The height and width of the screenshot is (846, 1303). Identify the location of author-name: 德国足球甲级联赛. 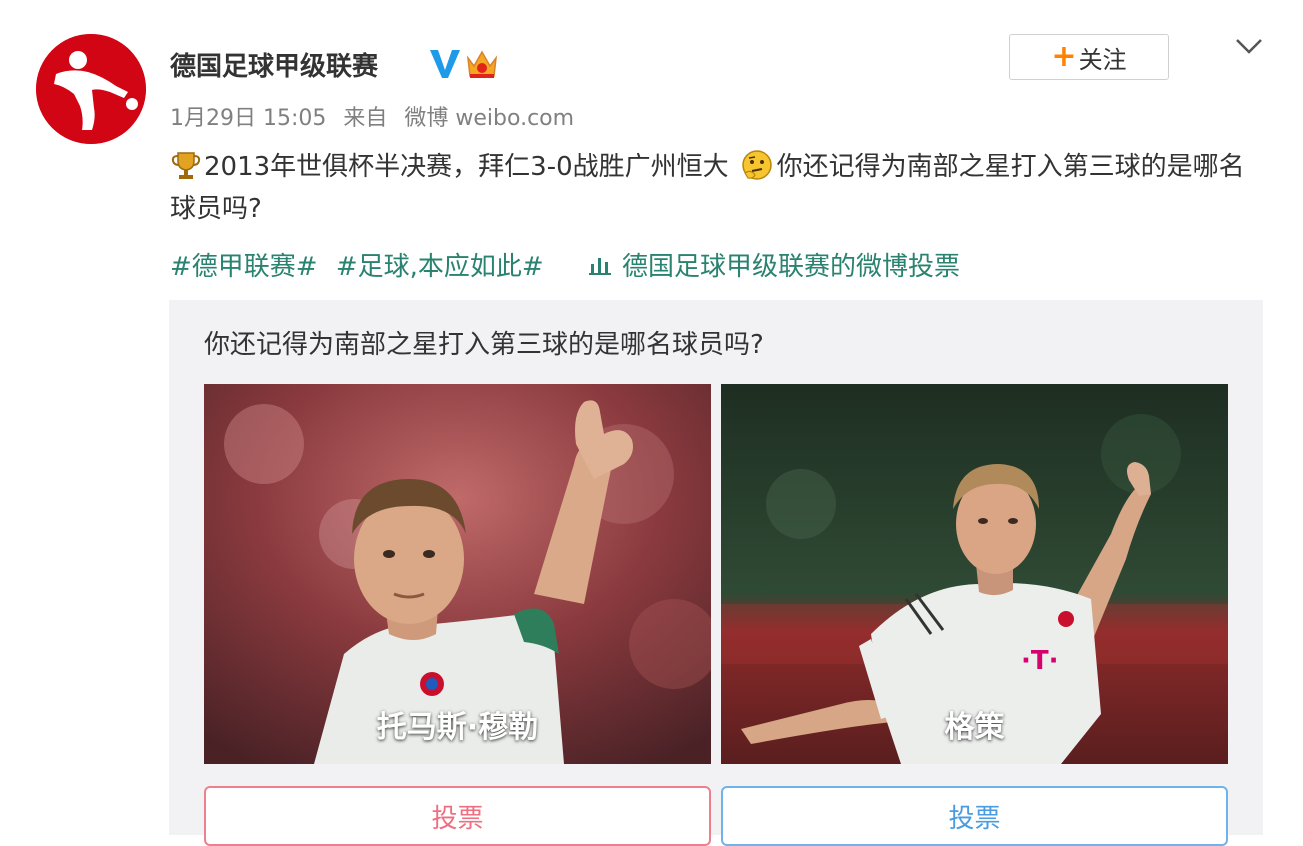
(274, 64).